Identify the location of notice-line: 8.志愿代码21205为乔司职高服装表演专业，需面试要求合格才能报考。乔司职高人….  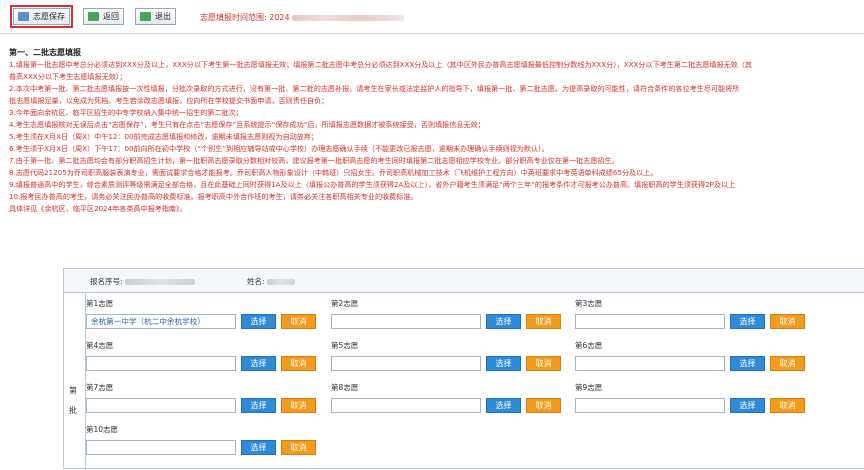
(333, 172).